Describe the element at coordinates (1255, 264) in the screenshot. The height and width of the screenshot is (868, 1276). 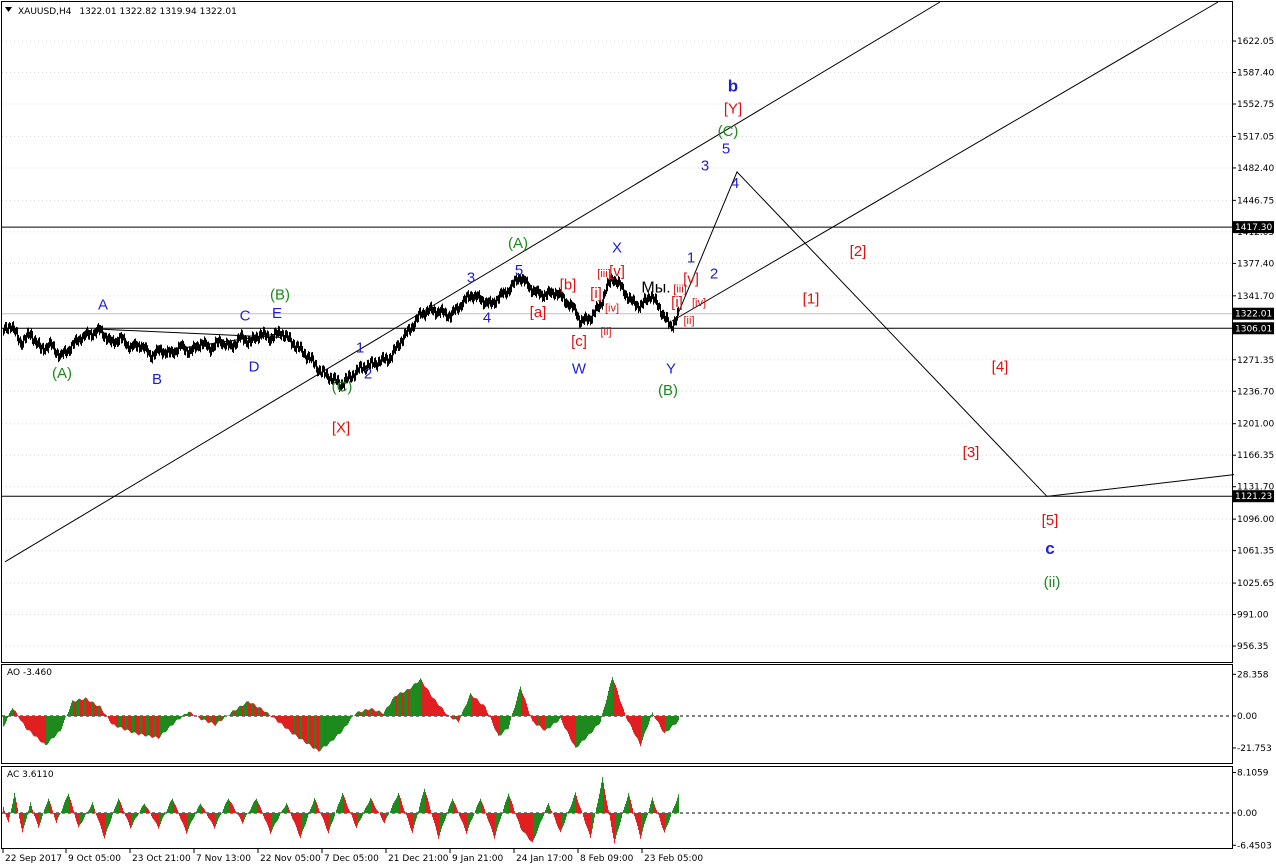
I see `price-tick-label: 1377.40` at that location.